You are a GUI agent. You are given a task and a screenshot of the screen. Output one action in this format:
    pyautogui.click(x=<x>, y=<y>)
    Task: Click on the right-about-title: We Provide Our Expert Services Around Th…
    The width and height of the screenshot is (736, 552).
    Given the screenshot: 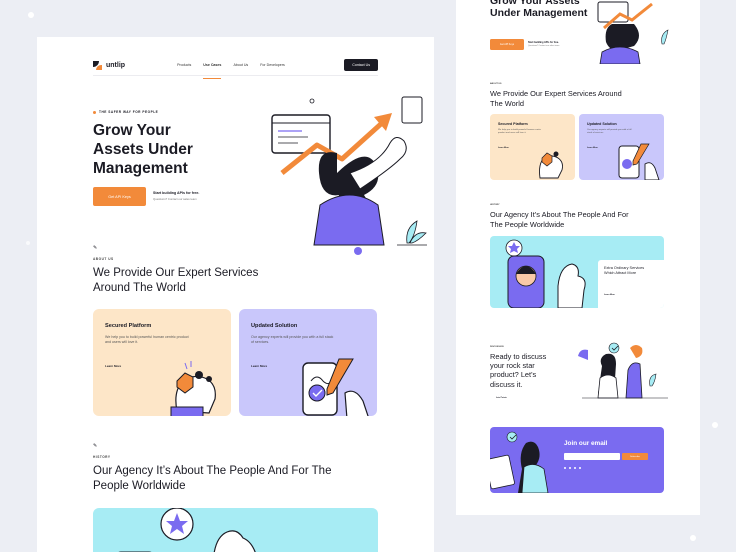 What is the action you would take?
    pyautogui.click(x=556, y=98)
    